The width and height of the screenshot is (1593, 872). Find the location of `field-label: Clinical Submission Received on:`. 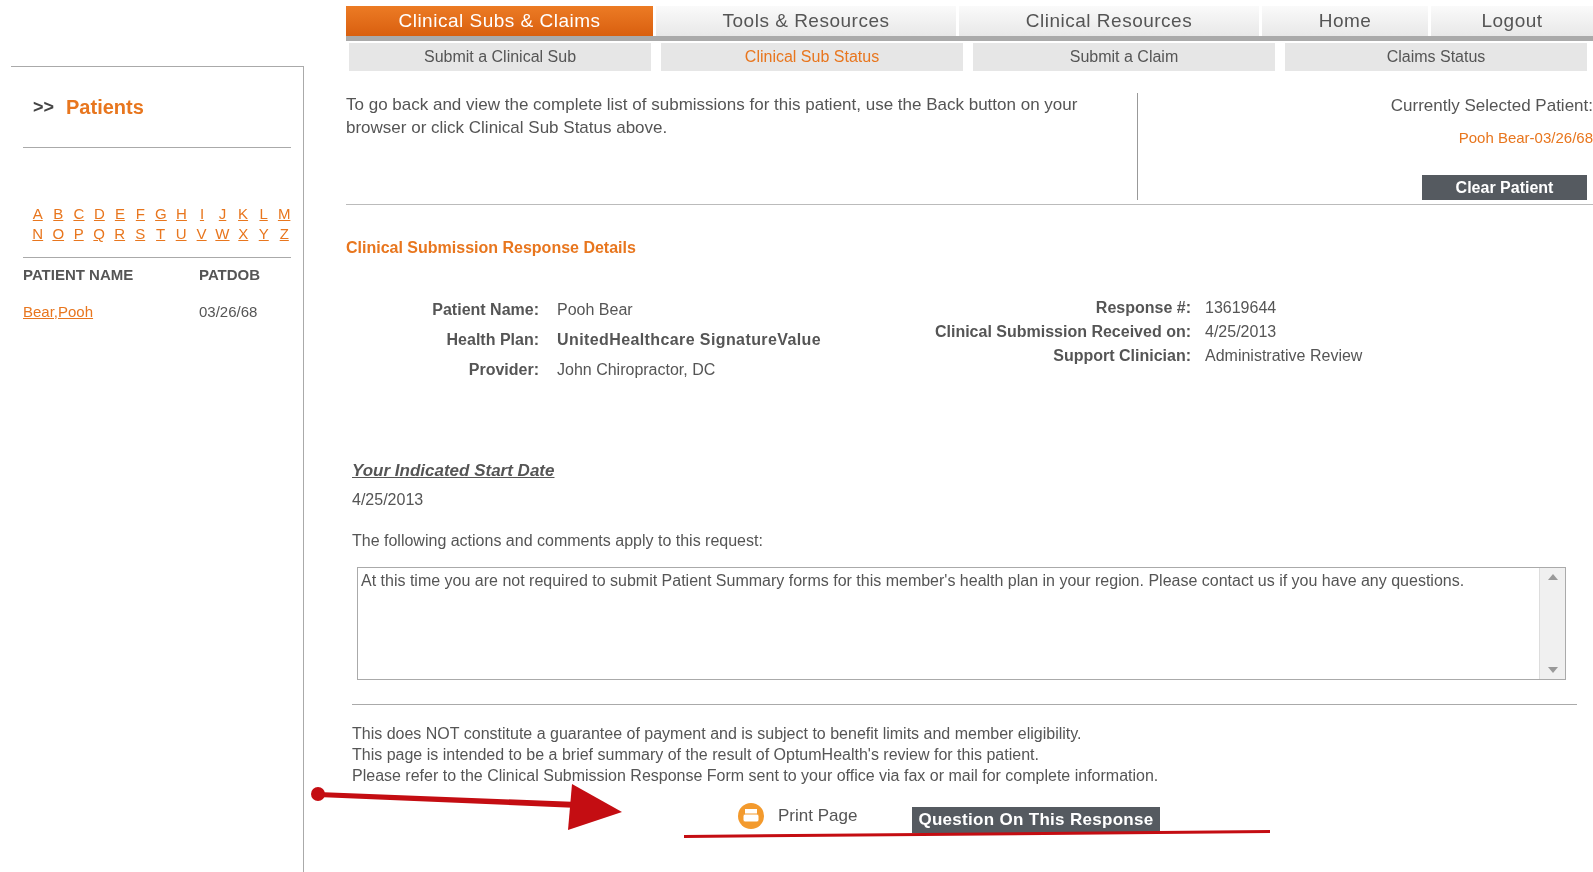

field-label: Clinical Submission Received on: is located at coordinates (1062, 332).